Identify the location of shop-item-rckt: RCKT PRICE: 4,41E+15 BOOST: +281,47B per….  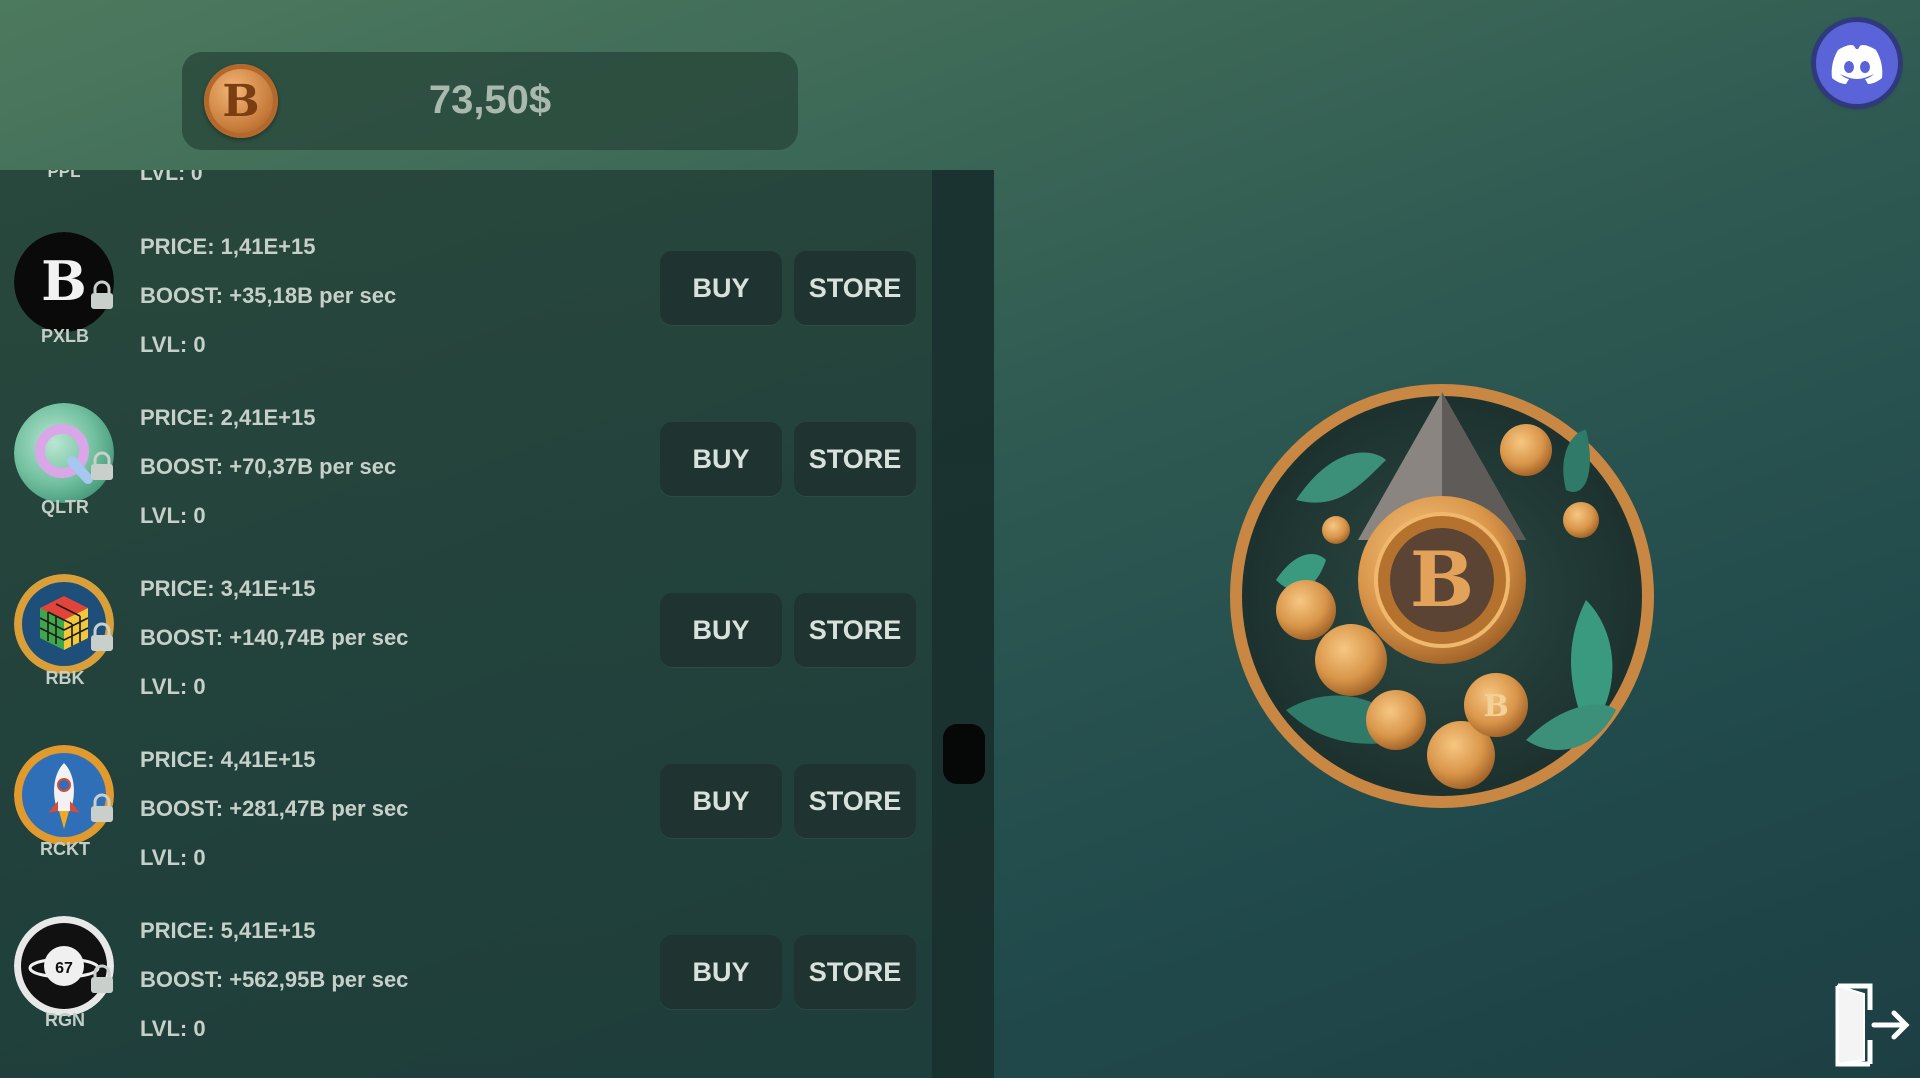
(465, 818).